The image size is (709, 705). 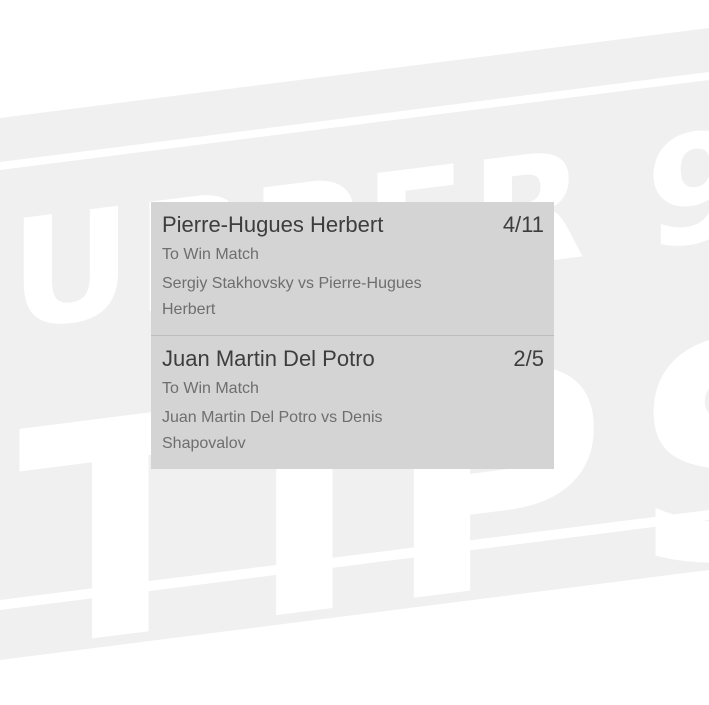 What do you see at coordinates (528, 358) in the screenshot?
I see `bet-odds: 2/5` at bounding box center [528, 358].